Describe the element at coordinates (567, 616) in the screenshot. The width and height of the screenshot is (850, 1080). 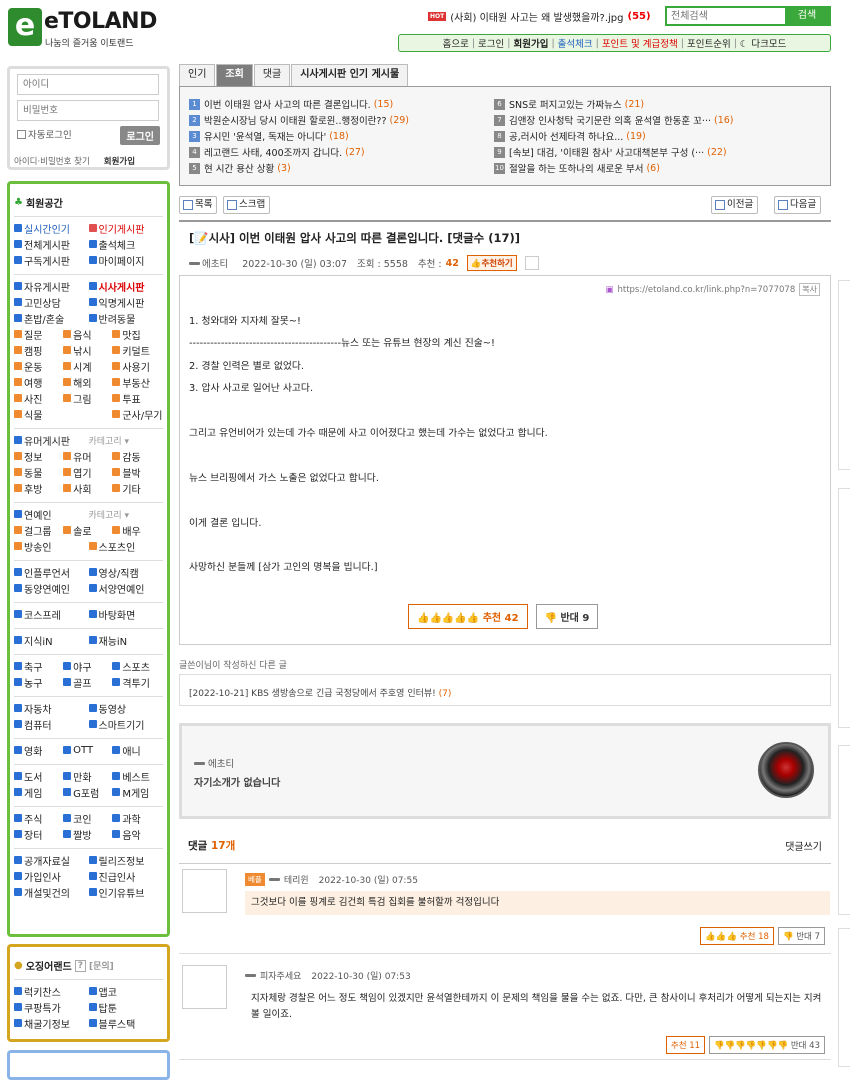
I see `downvote-button: 👎 반대 9` at that location.